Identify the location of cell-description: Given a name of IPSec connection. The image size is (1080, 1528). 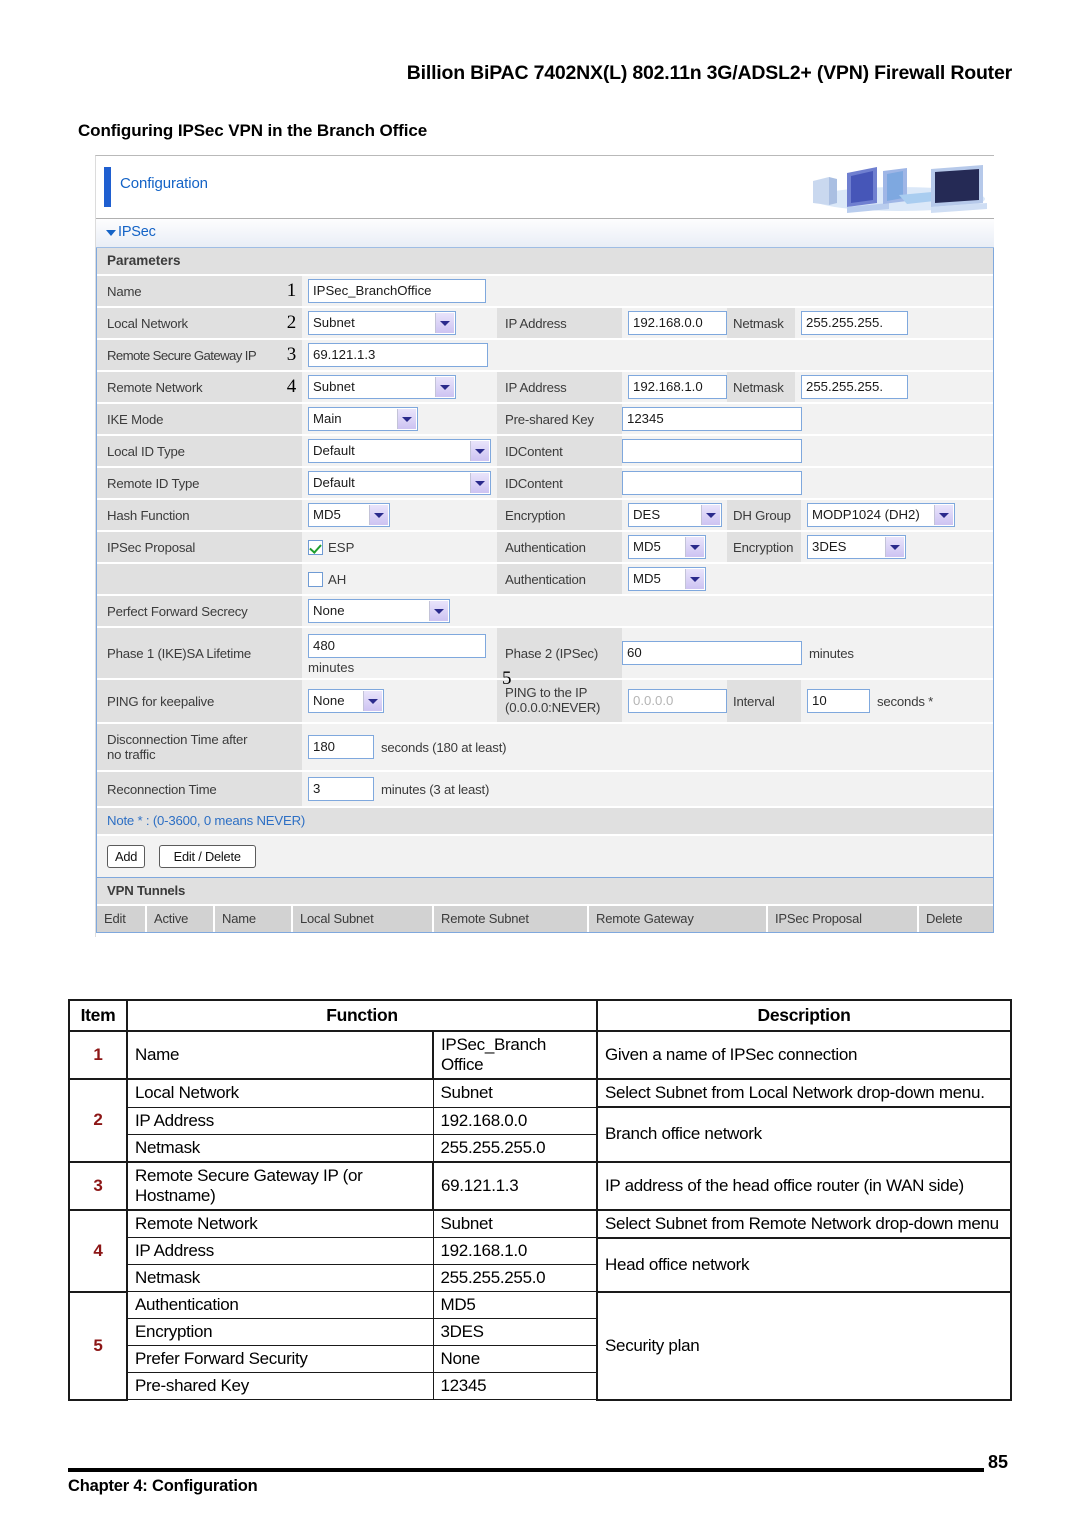
(804, 1055).